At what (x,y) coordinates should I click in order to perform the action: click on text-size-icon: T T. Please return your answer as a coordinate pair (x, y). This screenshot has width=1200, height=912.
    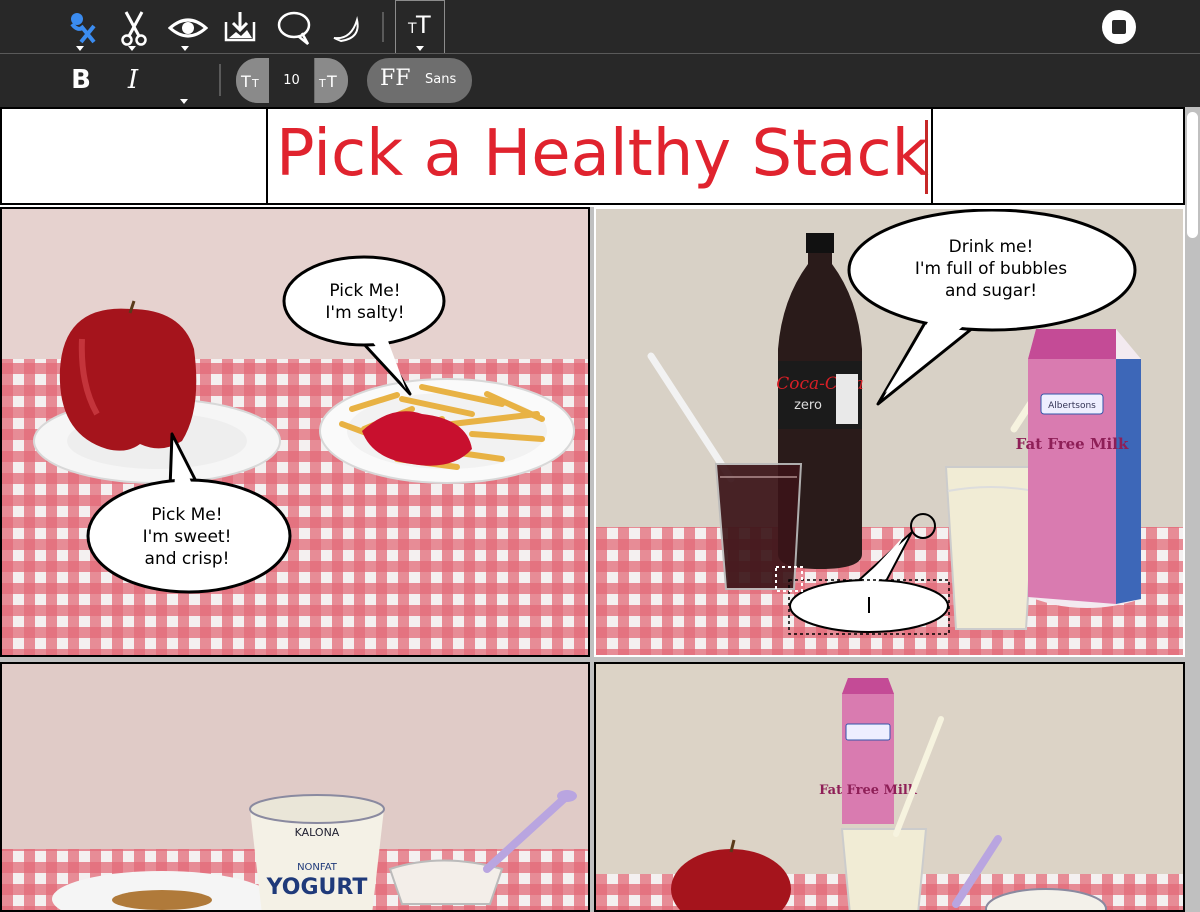
    Looking at the image, I should click on (419, 25).